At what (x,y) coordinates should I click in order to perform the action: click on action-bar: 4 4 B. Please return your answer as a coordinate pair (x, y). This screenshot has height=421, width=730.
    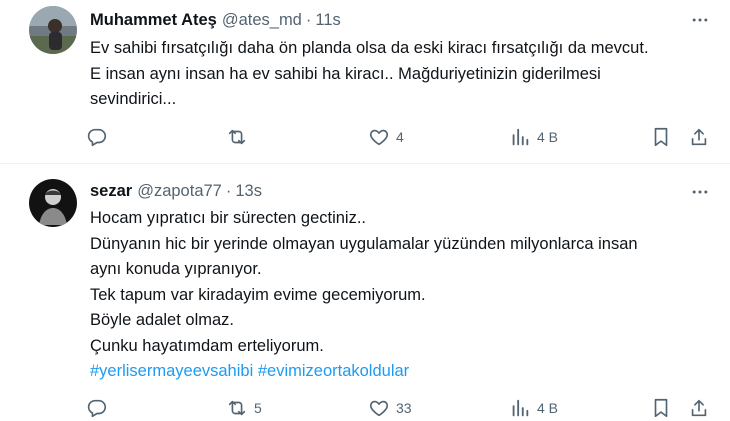
    Looking at the image, I should click on (365, 138).